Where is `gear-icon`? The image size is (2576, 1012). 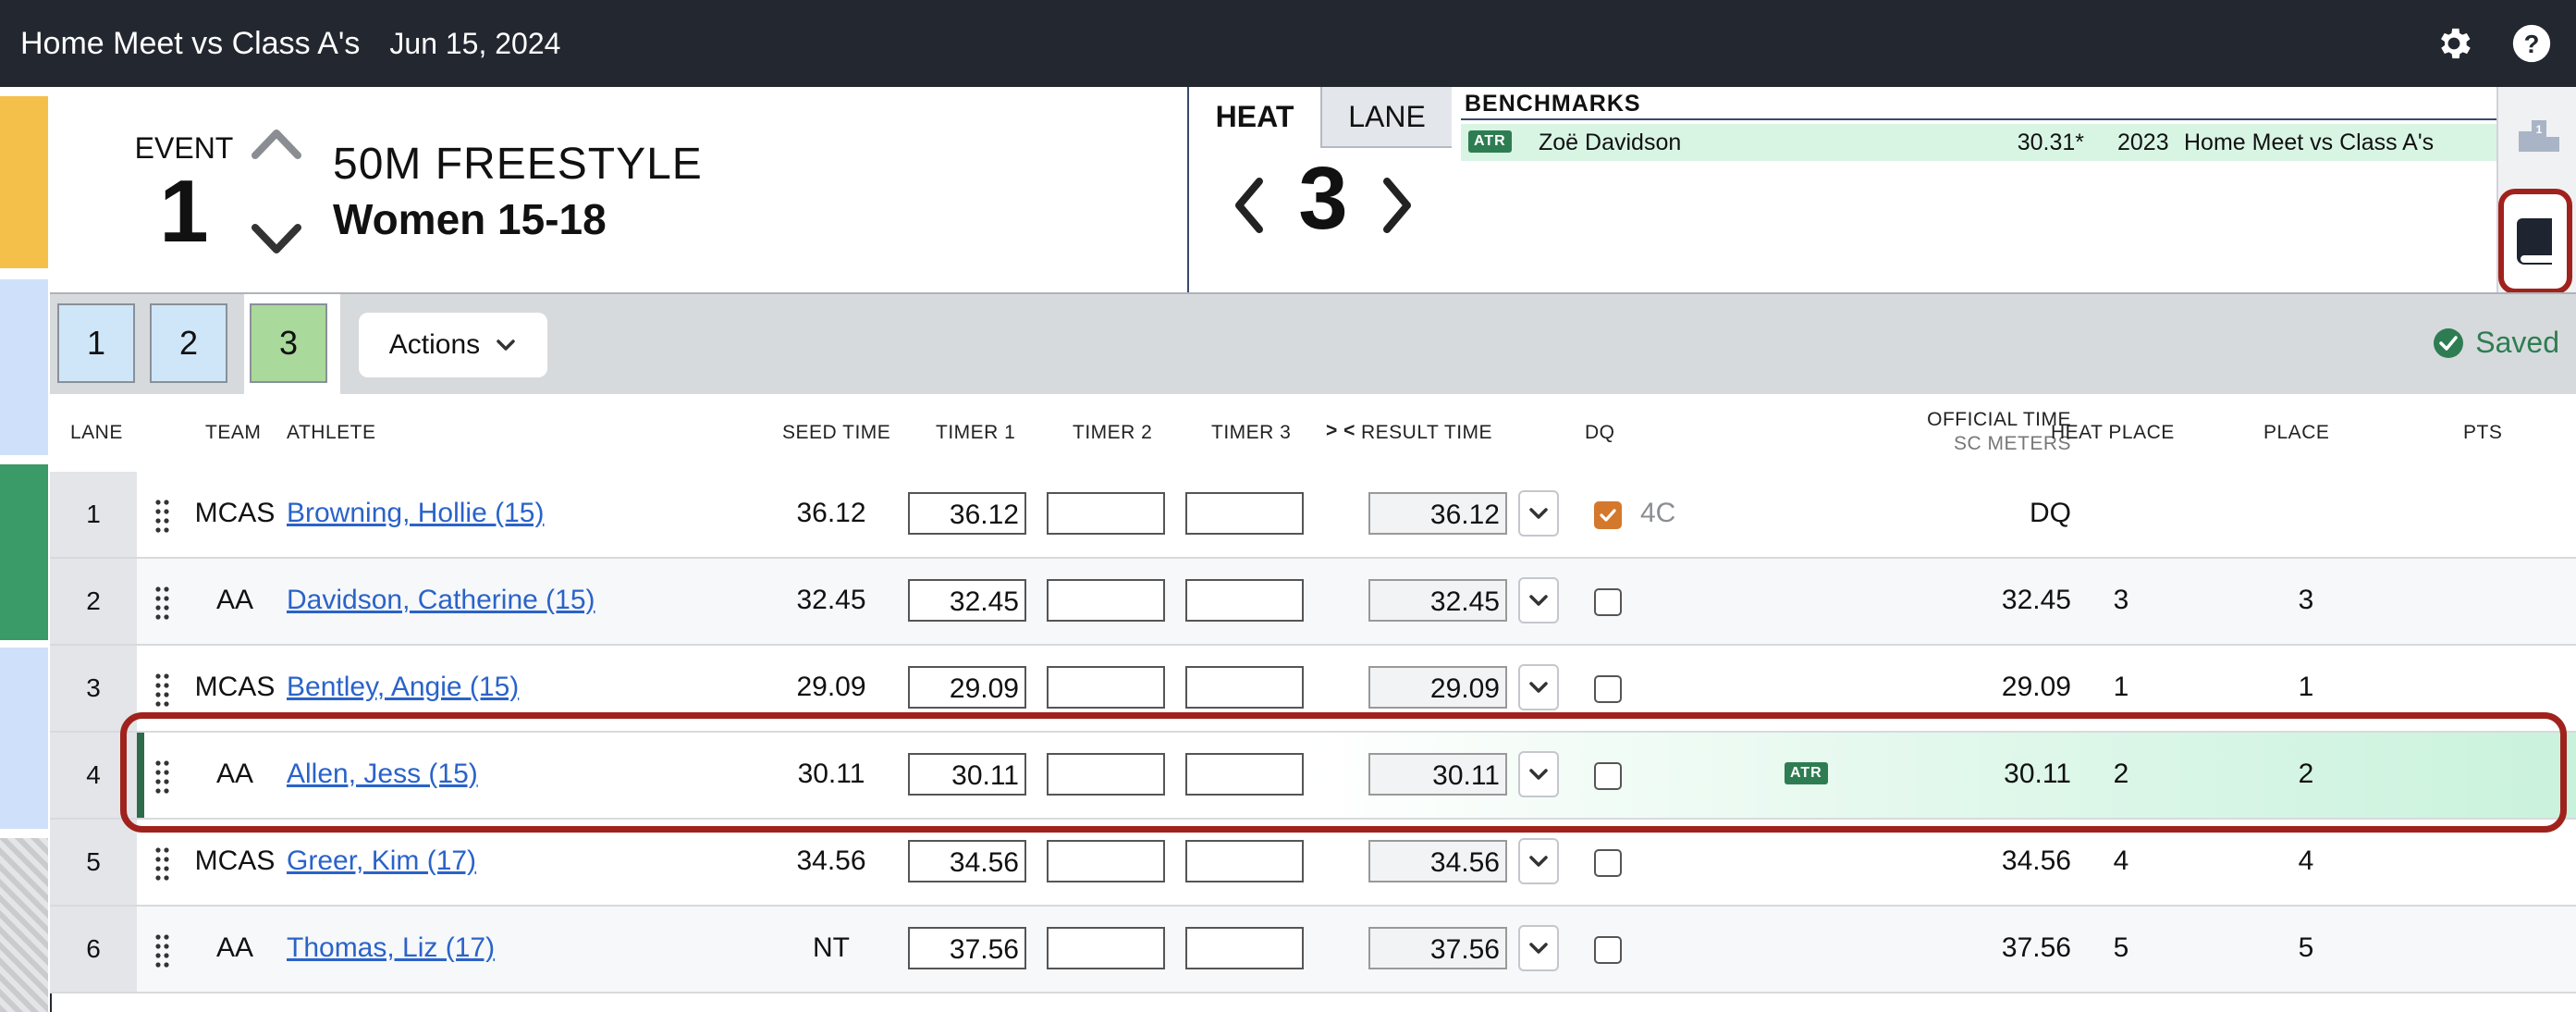
gear-icon is located at coordinates (2454, 43).